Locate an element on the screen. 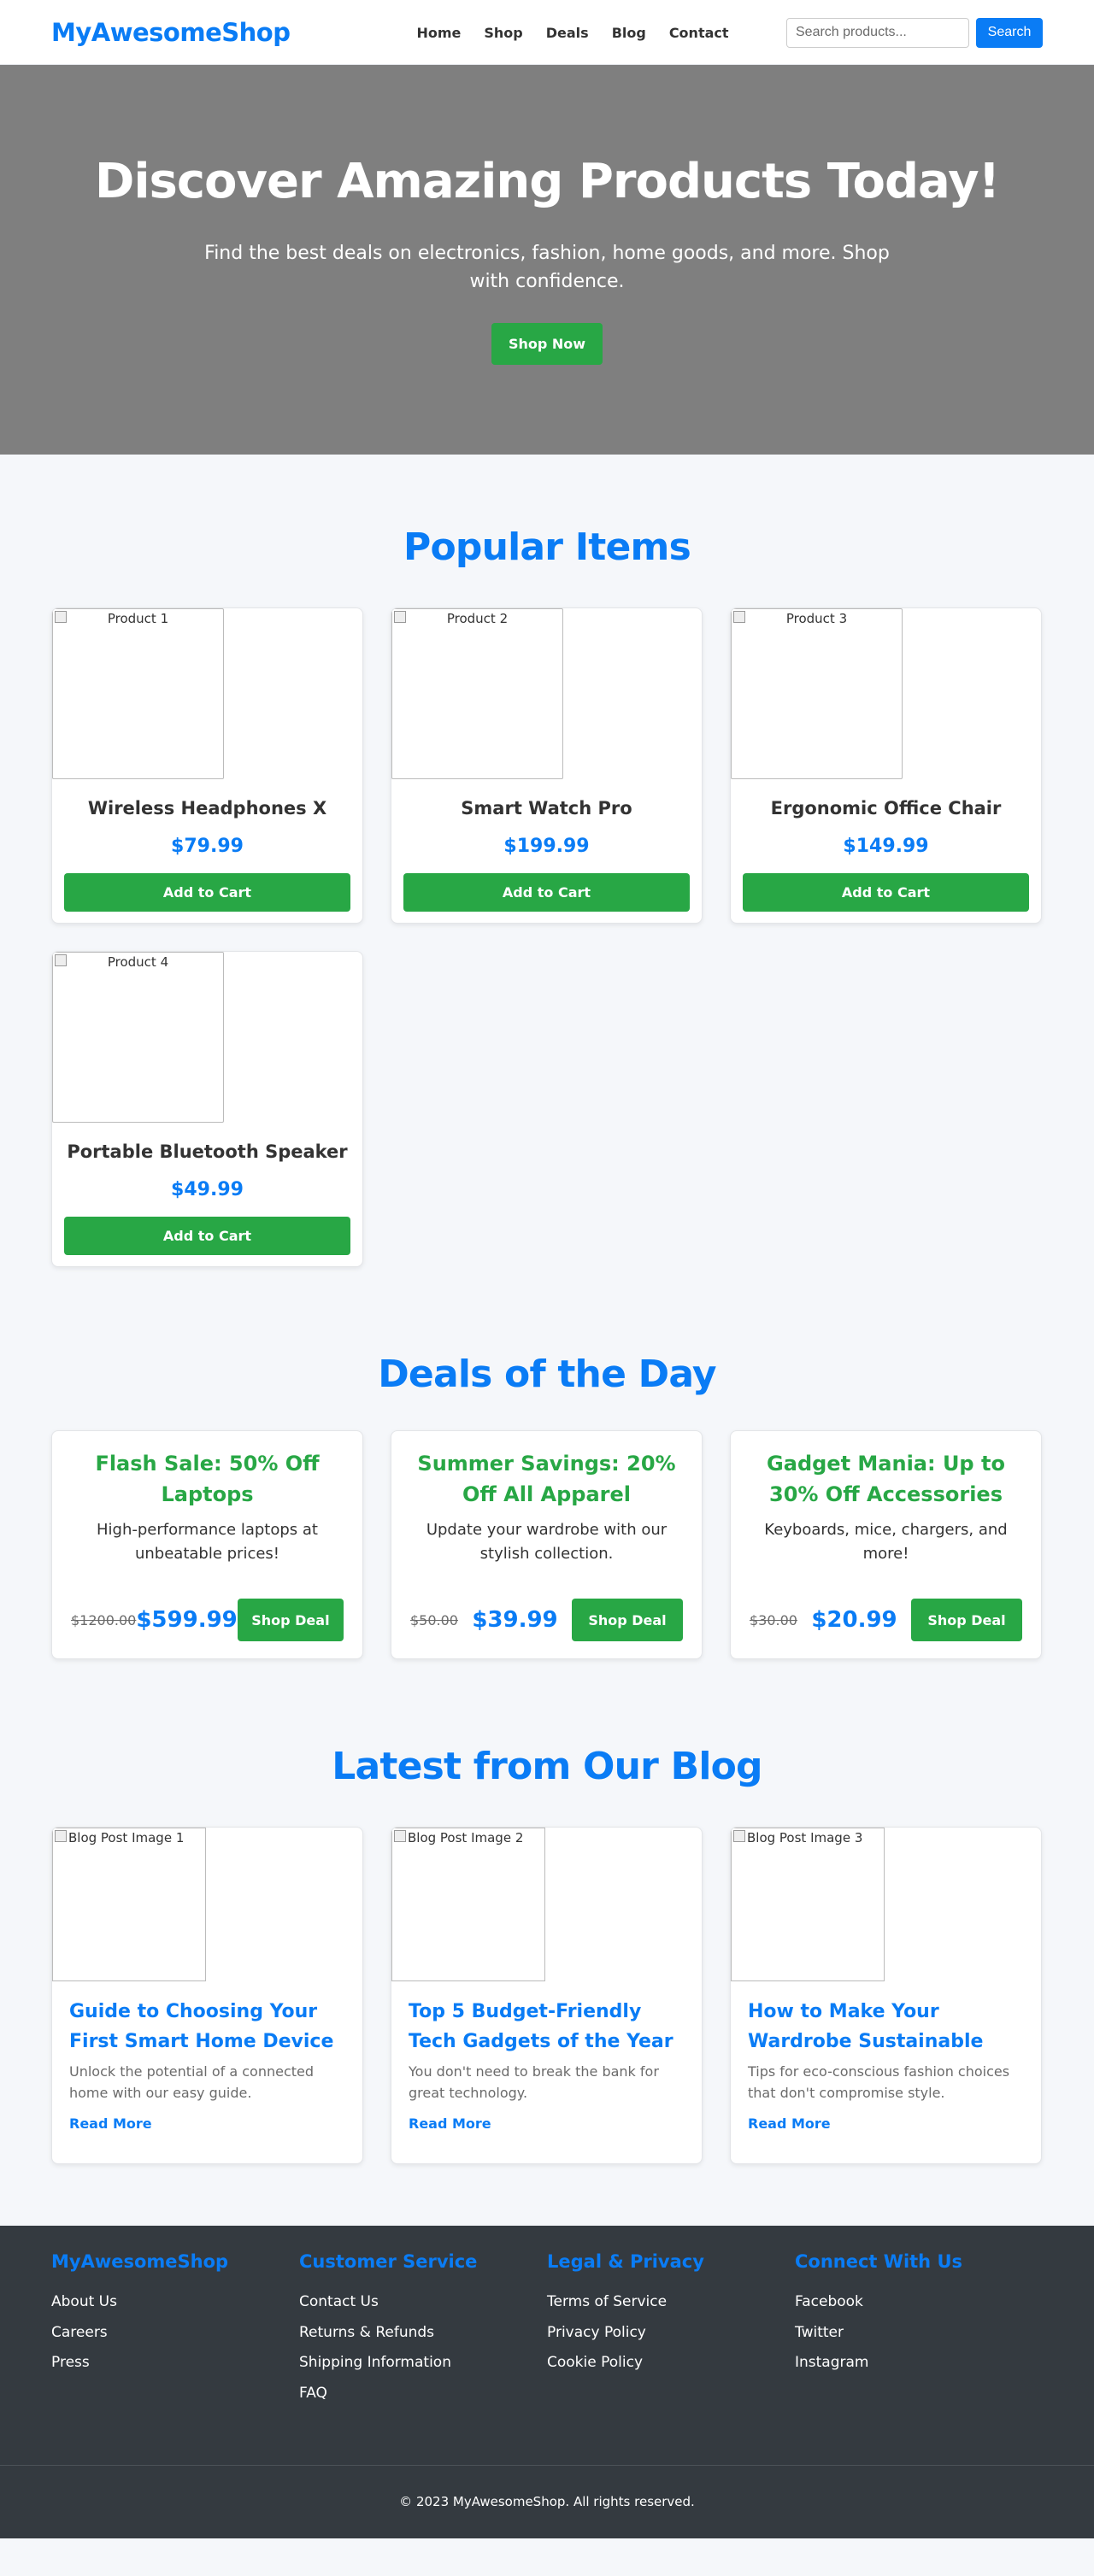 The width and height of the screenshot is (1094, 2576). footer-heading: MyAwesomeShop is located at coordinates (140, 2261).